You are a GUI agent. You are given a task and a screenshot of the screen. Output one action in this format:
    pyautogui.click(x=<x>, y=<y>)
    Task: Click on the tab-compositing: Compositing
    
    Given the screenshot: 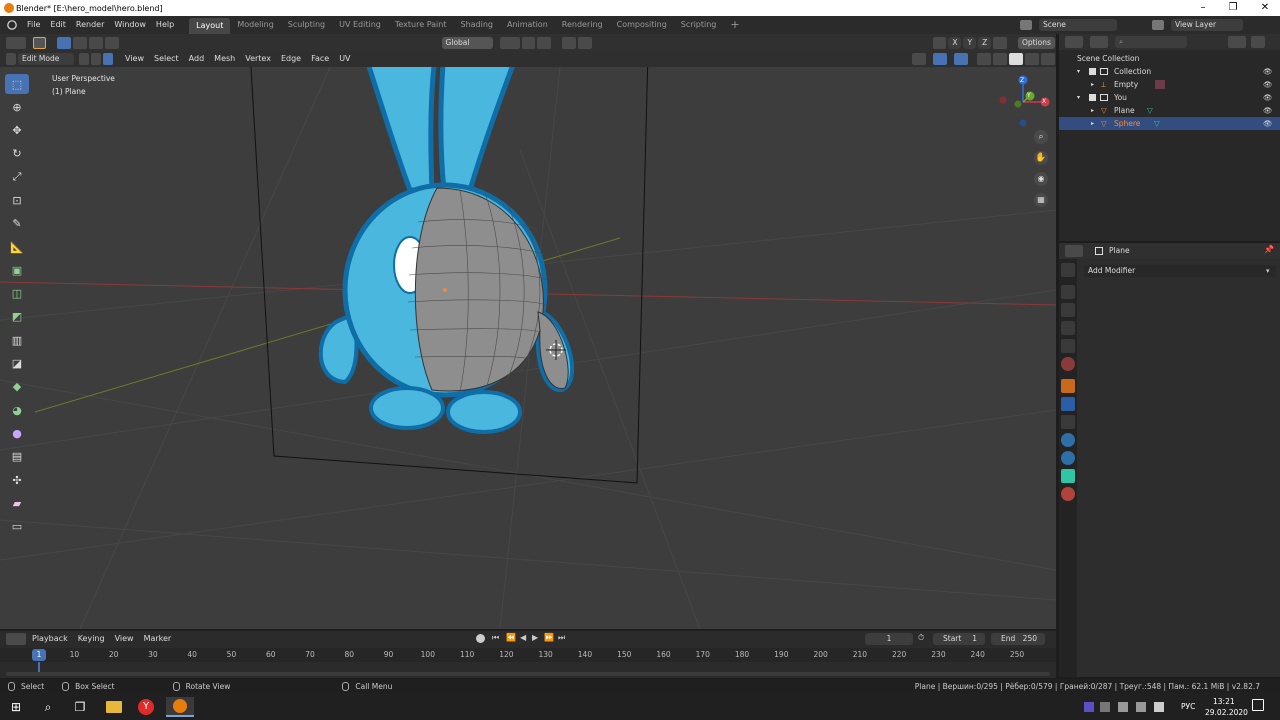 What is the action you would take?
    pyautogui.click(x=642, y=25)
    